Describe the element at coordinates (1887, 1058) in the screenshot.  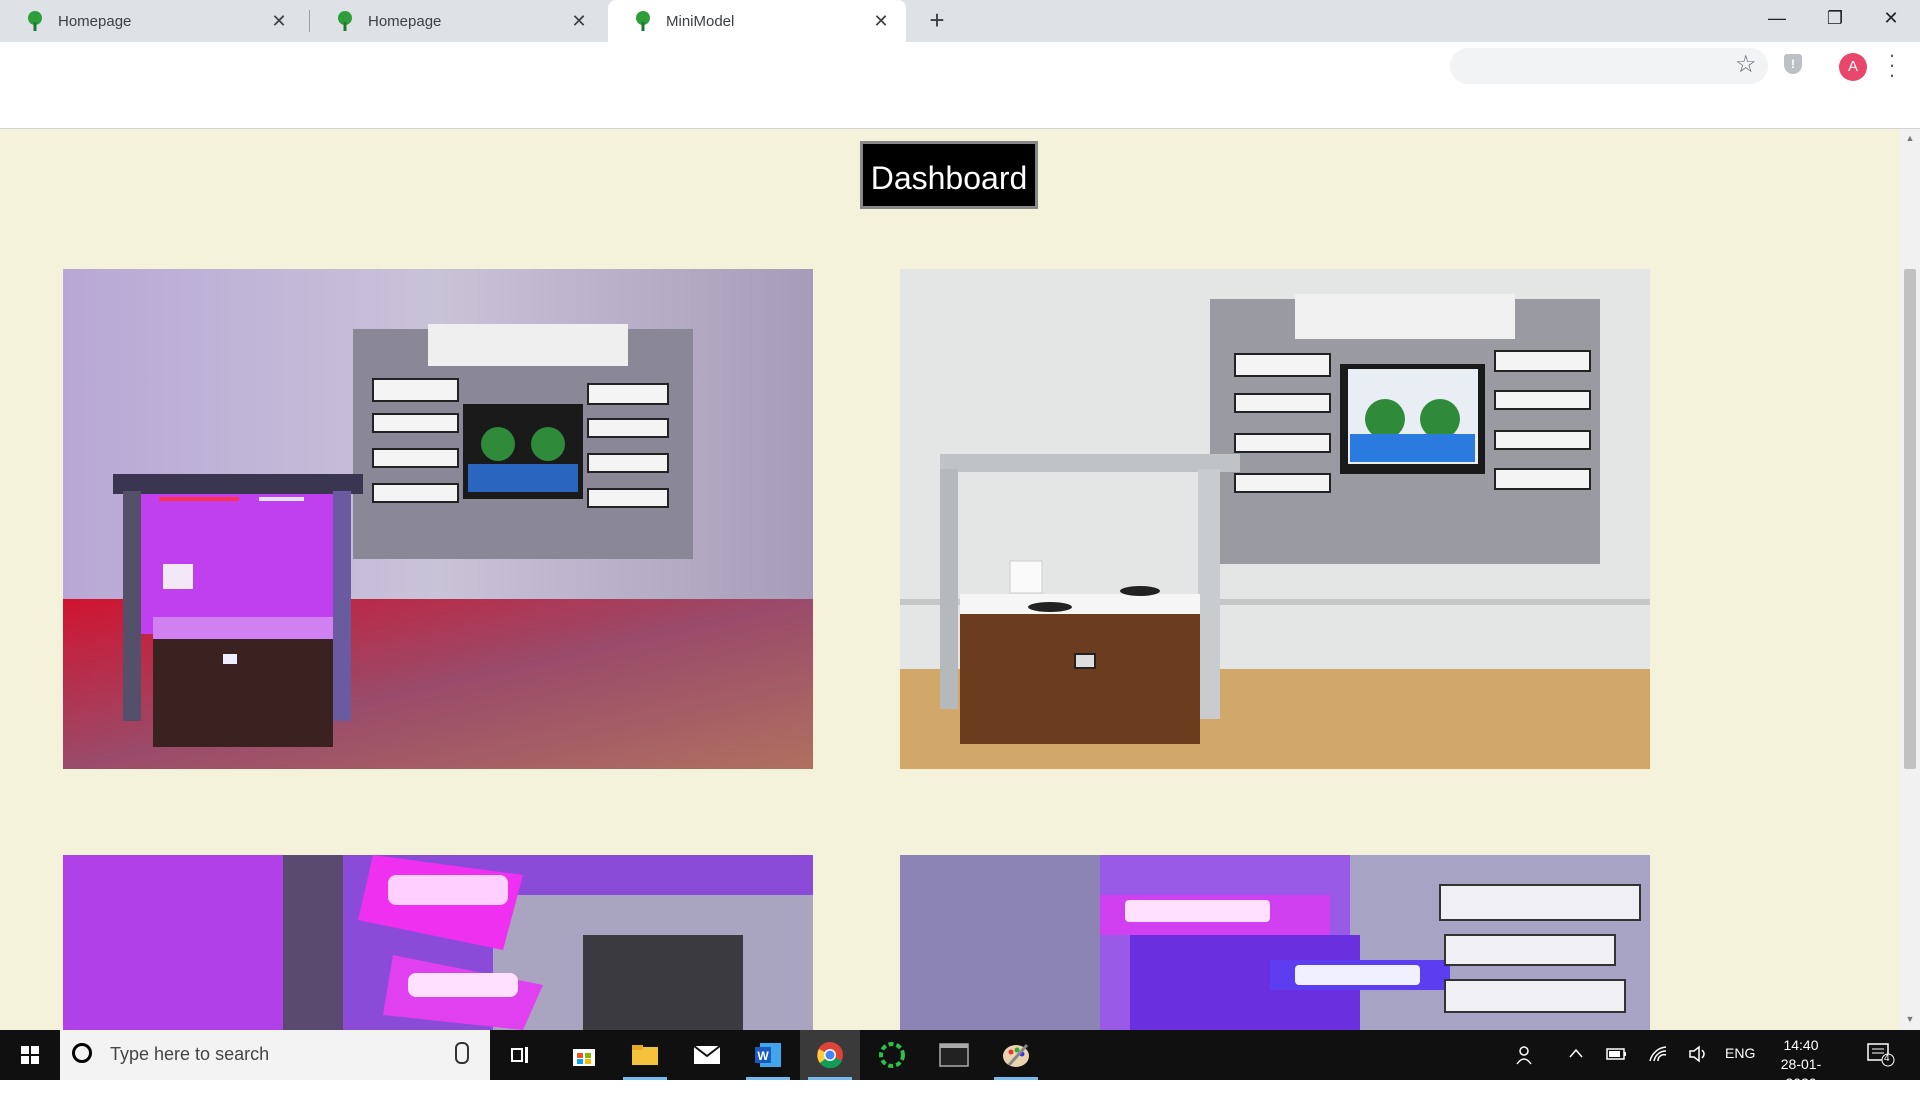
I see `notification-count: 4` at that location.